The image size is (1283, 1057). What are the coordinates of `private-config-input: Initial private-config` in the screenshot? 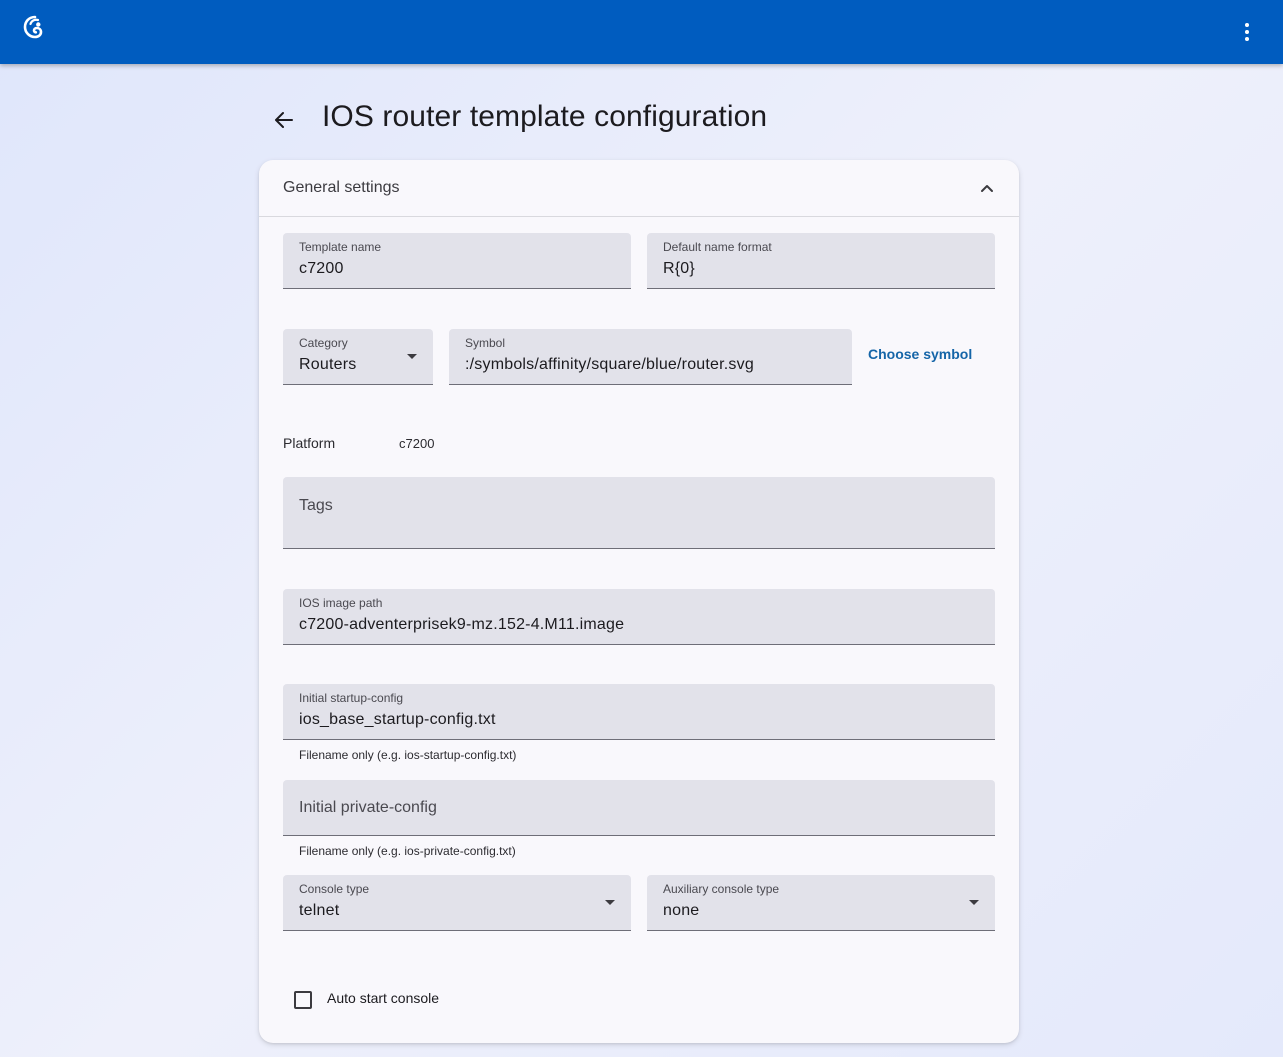 It's located at (639, 808).